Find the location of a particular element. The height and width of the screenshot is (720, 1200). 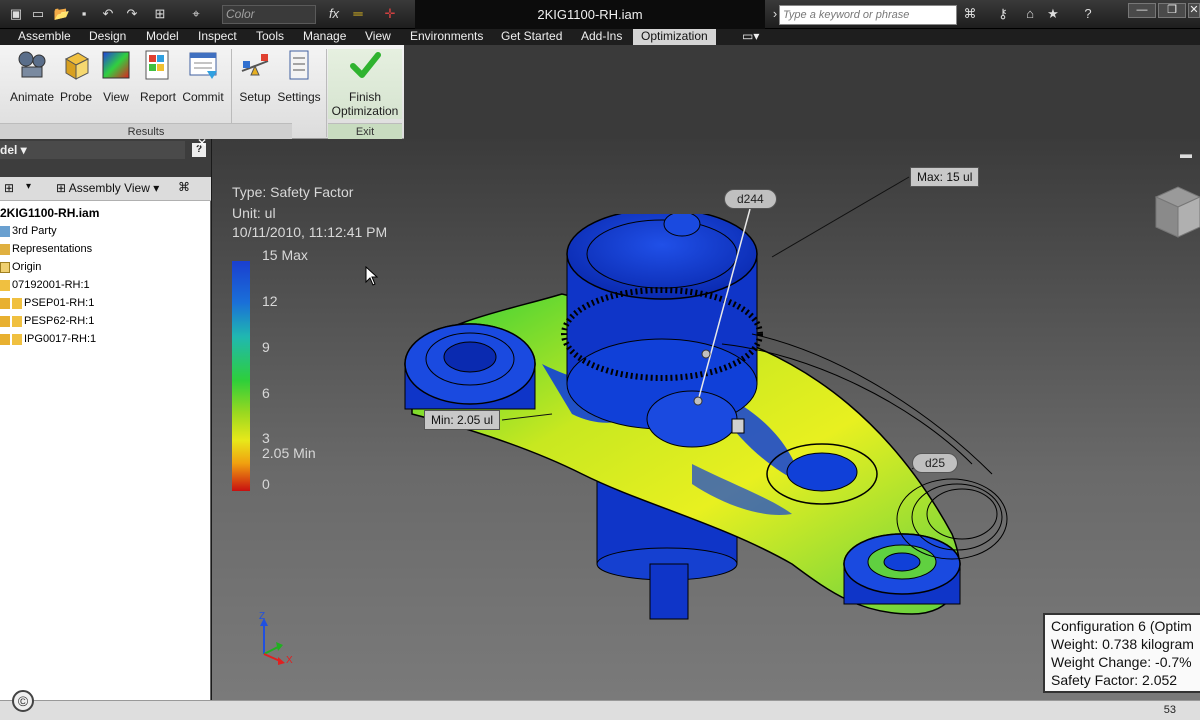

fx-button: fx is located at coordinates (334, 14).